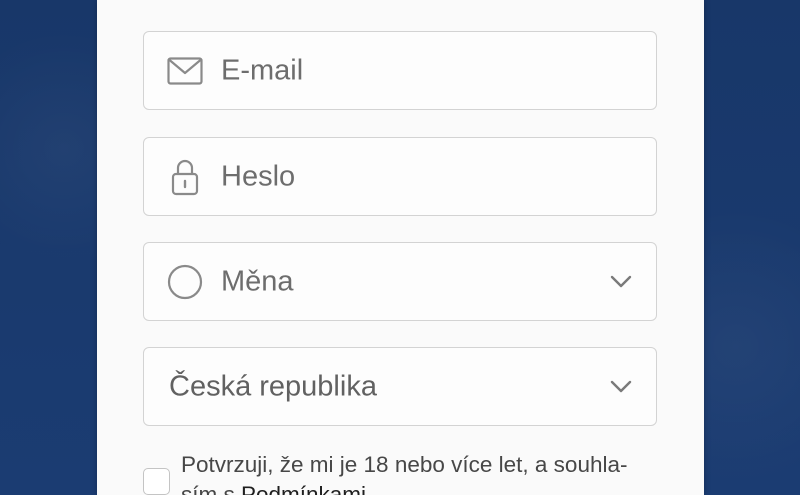  What do you see at coordinates (156, 481) in the screenshot?
I see `consent-checkbox` at bounding box center [156, 481].